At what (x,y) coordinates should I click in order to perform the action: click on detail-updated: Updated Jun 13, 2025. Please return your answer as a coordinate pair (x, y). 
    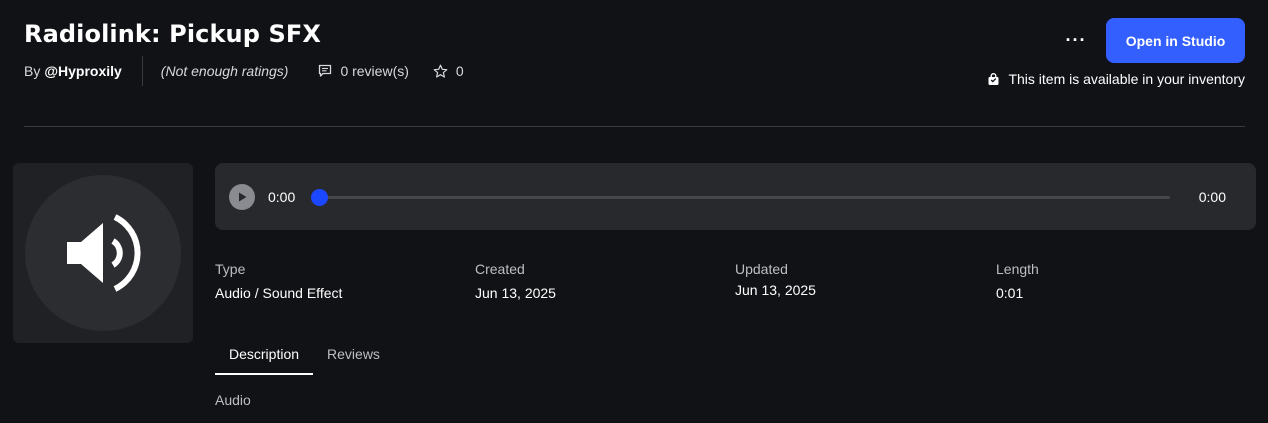
    Looking at the image, I should click on (865, 279).